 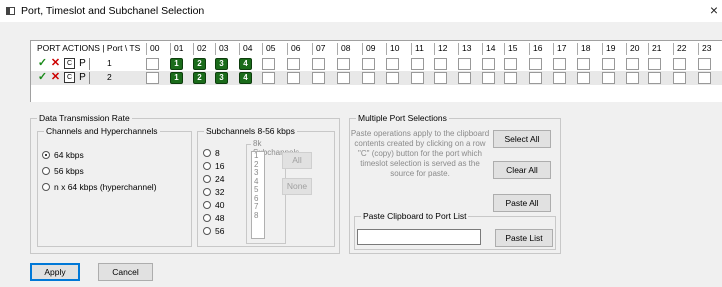 What do you see at coordinates (152, 49) in the screenshot?
I see `timeslot-header-00: 00` at bounding box center [152, 49].